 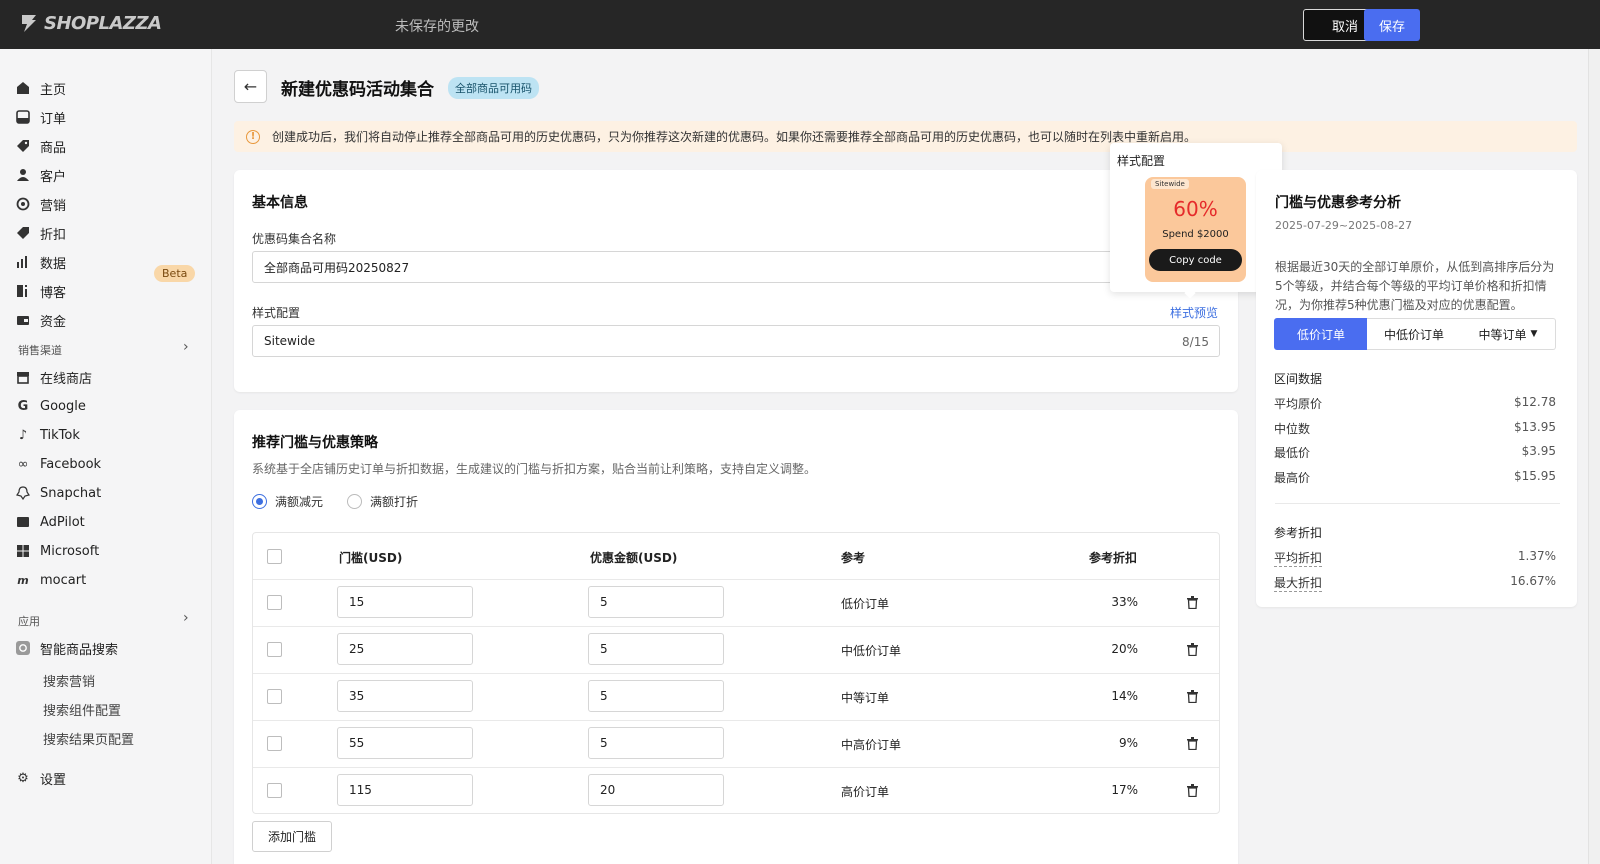 I want to click on gear-icon: ⚙, so click(x=23, y=778).